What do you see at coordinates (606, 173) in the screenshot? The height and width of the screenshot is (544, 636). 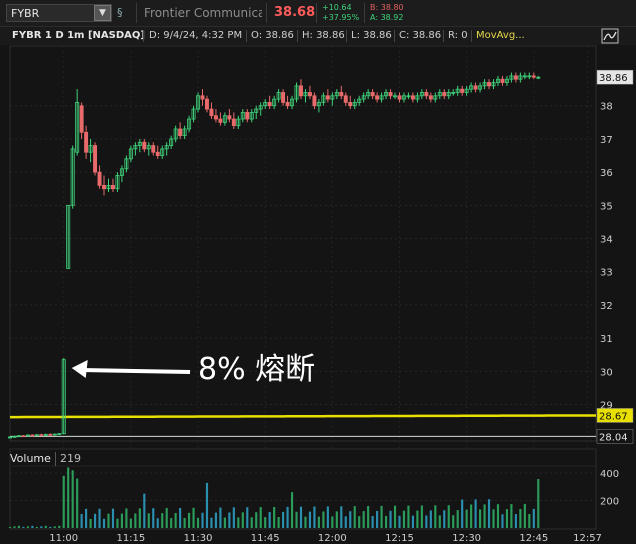 I see `y-tick-label: 36` at bounding box center [606, 173].